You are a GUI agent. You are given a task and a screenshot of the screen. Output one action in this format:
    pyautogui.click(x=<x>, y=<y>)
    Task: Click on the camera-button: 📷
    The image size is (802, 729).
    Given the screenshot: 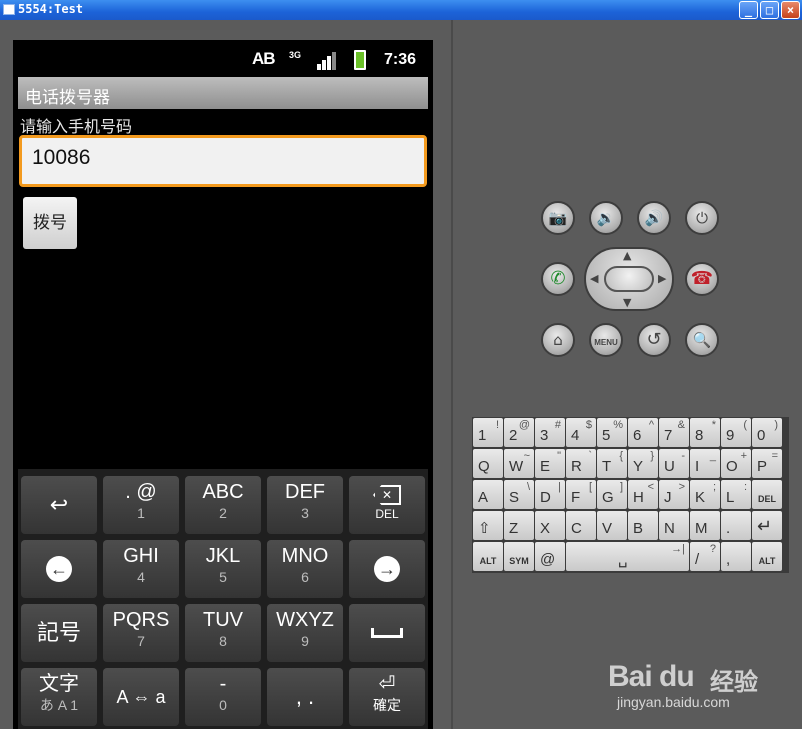 What is the action you would take?
    pyautogui.click(x=558, y=218)
    